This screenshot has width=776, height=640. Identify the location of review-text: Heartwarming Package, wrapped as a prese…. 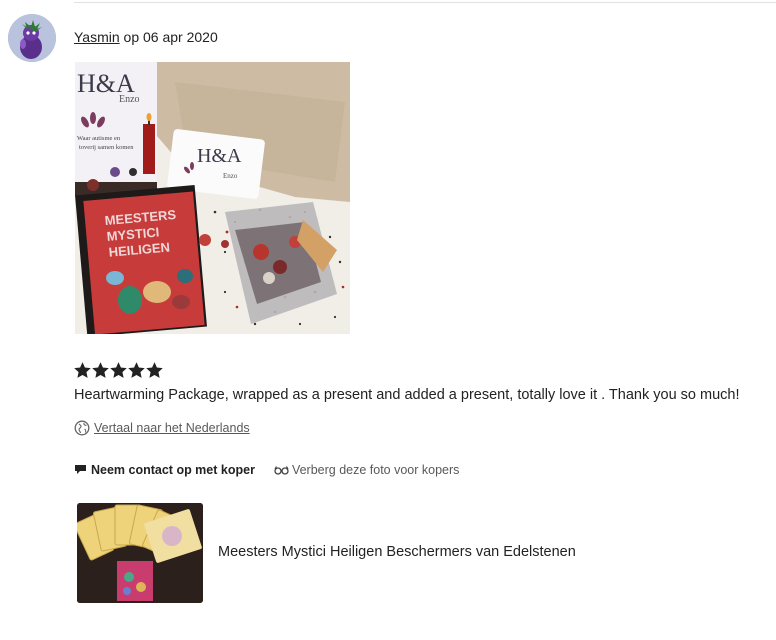
(407, 395).